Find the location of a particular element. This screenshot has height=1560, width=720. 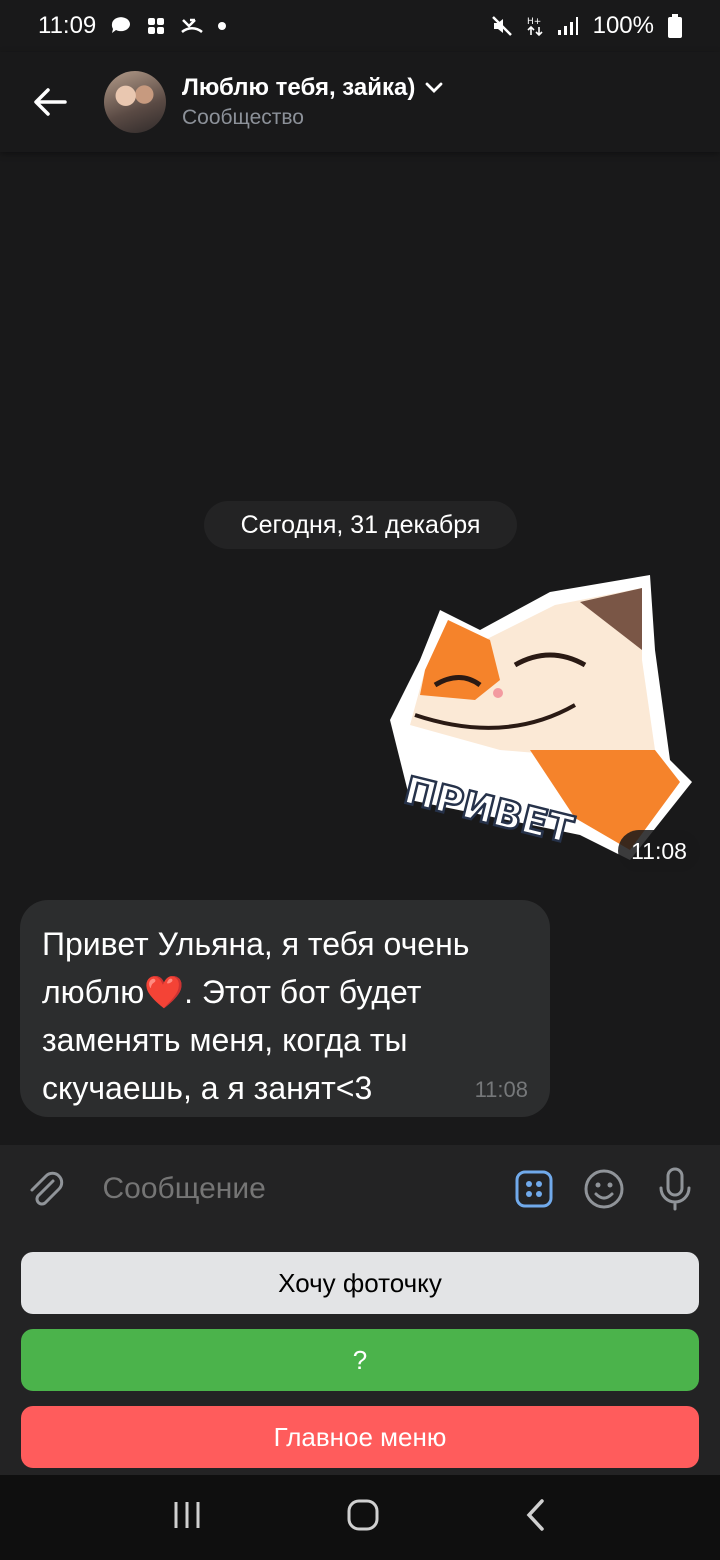

attach-button is located at coordinates (45, 1189).